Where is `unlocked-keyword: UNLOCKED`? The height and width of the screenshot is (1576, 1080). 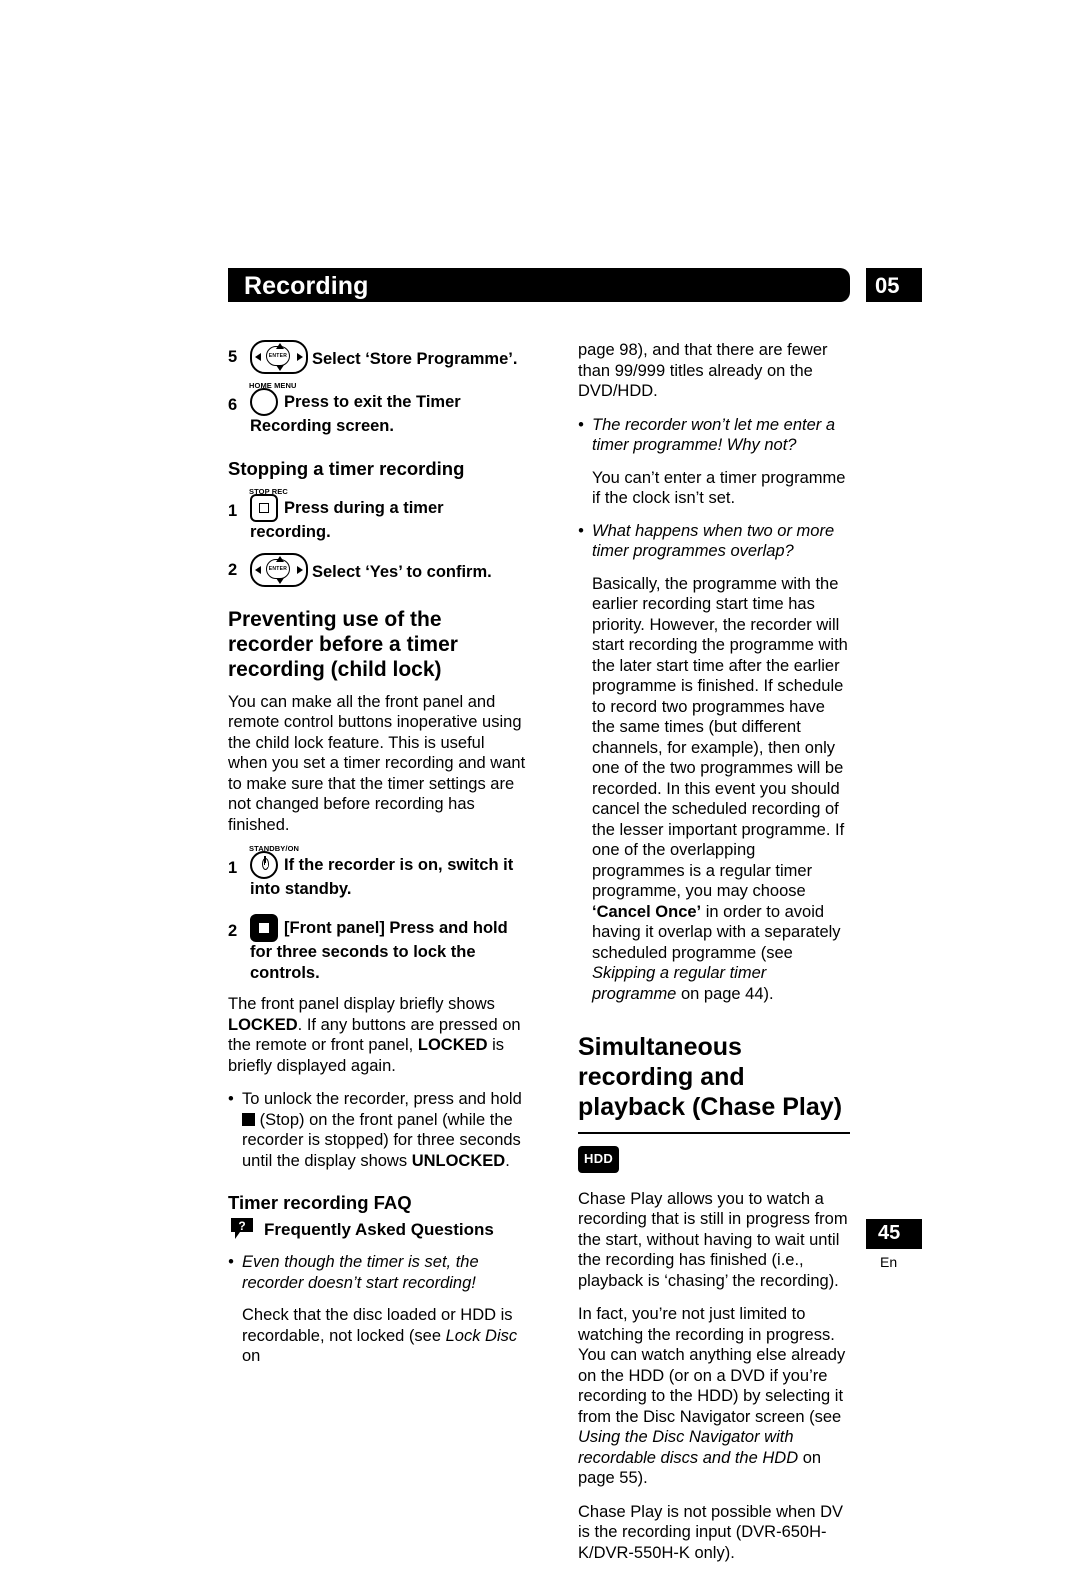
unlocked-keyword: UNLOCKED is located at coordinates (458, 1160).